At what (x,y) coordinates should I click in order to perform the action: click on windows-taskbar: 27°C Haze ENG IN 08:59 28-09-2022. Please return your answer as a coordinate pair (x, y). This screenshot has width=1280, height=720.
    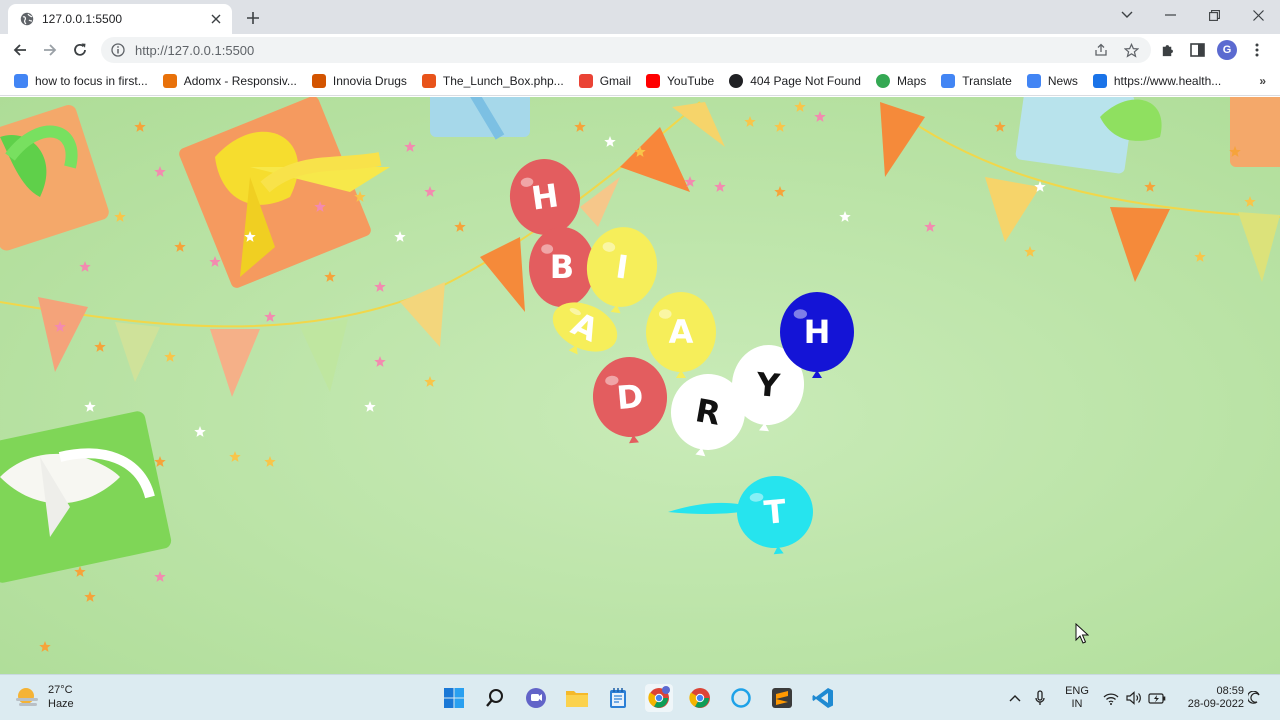
    Looking at the image, I should click on (640, 697).